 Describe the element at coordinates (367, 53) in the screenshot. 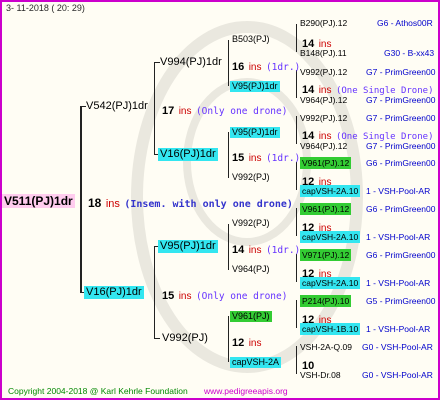

I see `gen4-row-1: B148(PJ).11 G30 - B-xx43` at that location.